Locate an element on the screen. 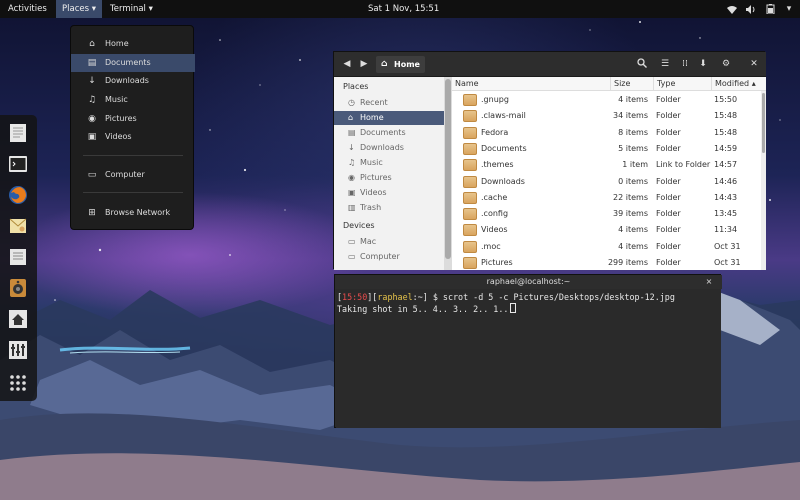 Image resolution: width=800 pixels, height=500 pixels. places-item-pictures: ◉ Pictures is located at coordinates (133, 119).